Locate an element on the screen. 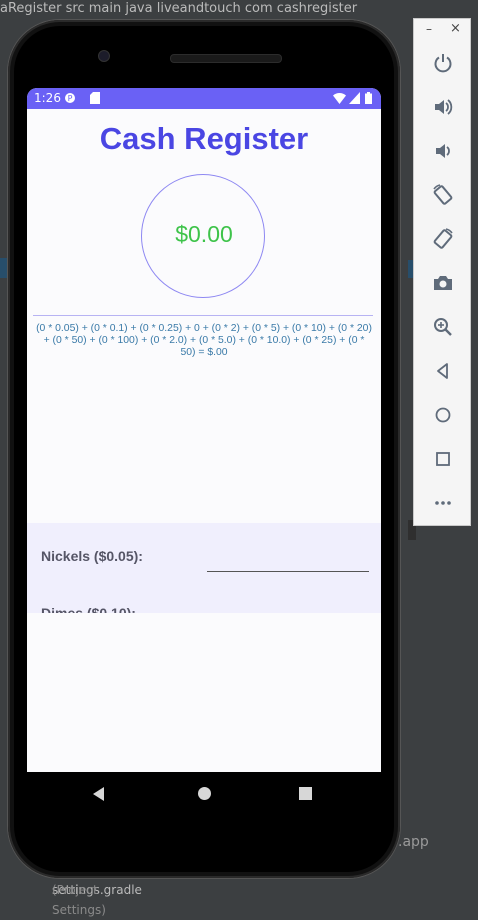 This screenshot has height=920, width=478. volume-down-button is located at coordinates (443, 151).